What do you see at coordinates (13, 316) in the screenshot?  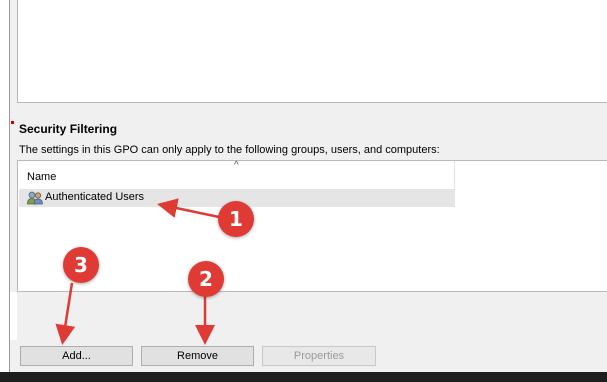 I see `side-strip` at bounding box center [13, 316].